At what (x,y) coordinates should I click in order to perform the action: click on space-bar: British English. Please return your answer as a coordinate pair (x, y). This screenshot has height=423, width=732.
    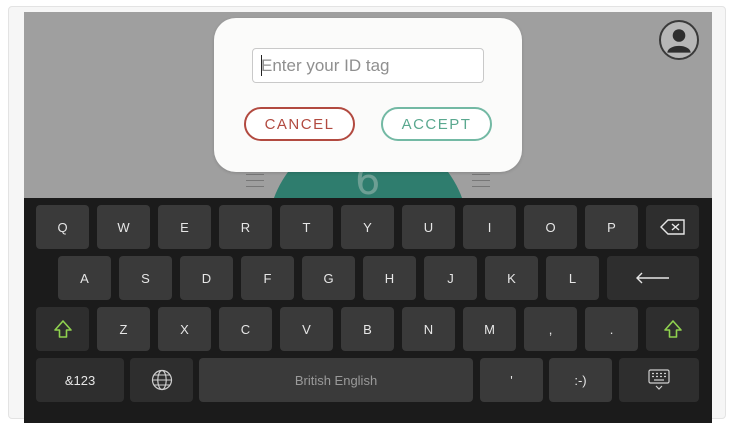
    Looking at the image, I should click on (336, 380).